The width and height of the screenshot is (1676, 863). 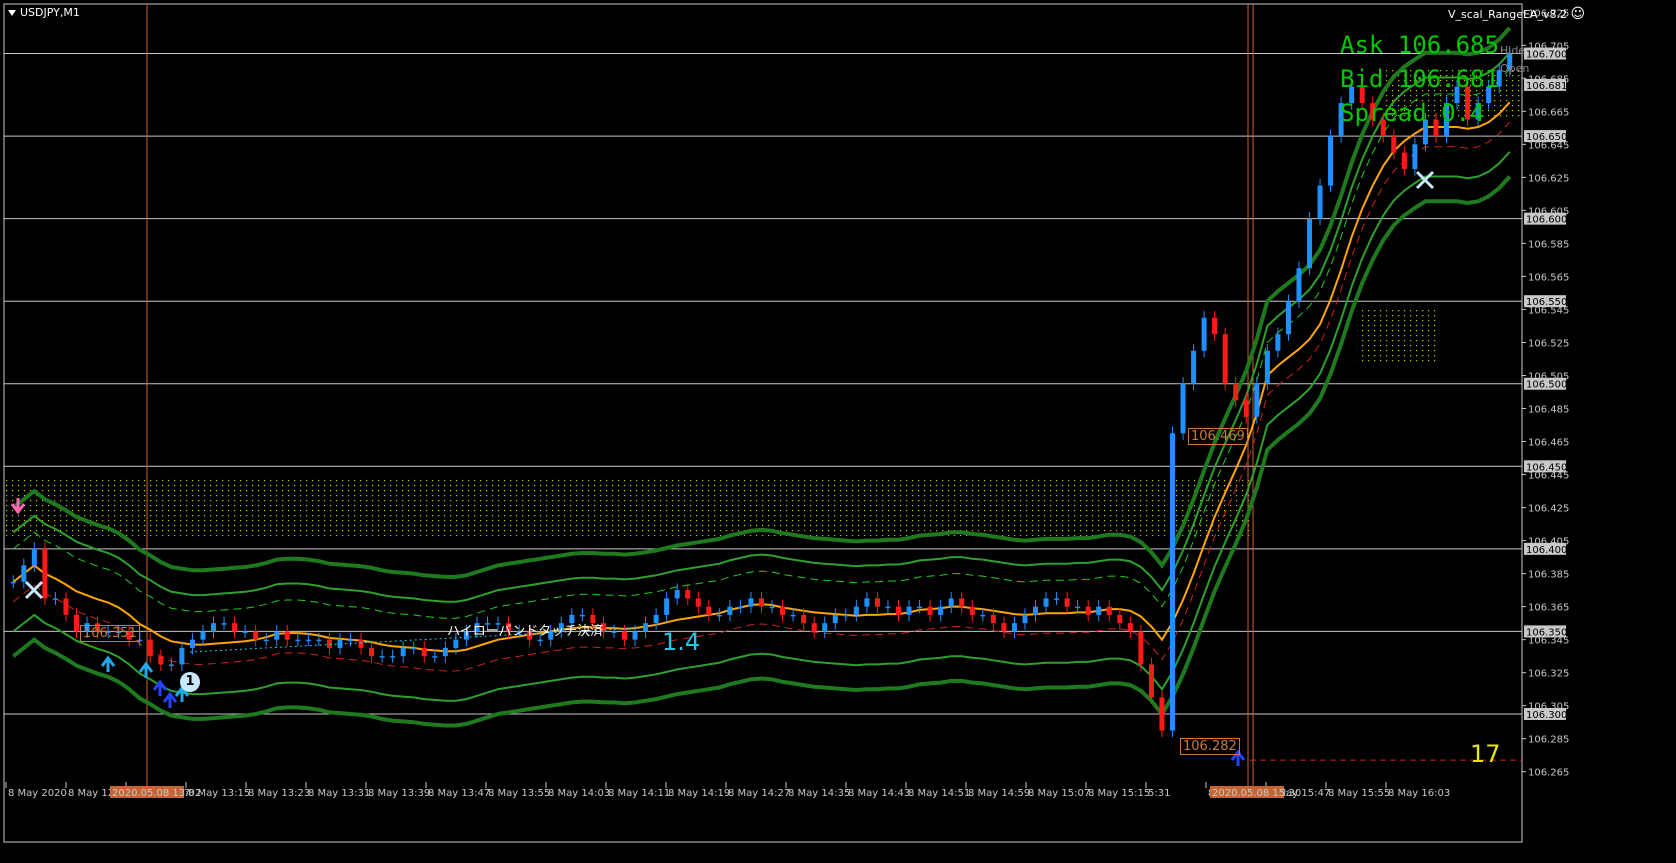 I want to click on y-axis-tick-label: 106.465, so click(x=1548, y=443).